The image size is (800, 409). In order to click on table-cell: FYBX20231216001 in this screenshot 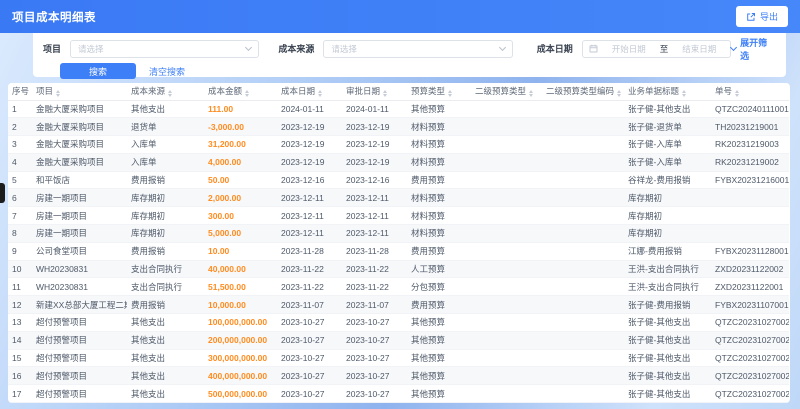, I will do `click(750, 180)`.